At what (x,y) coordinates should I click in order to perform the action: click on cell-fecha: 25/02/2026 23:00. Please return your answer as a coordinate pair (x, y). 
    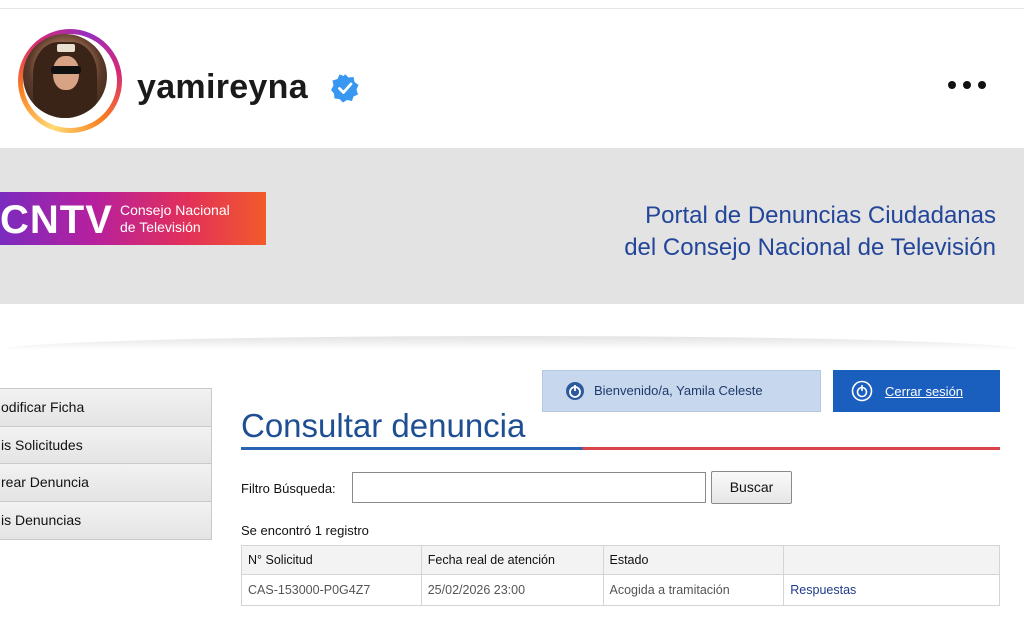
    Looking at the image, I should click on (512, 590).